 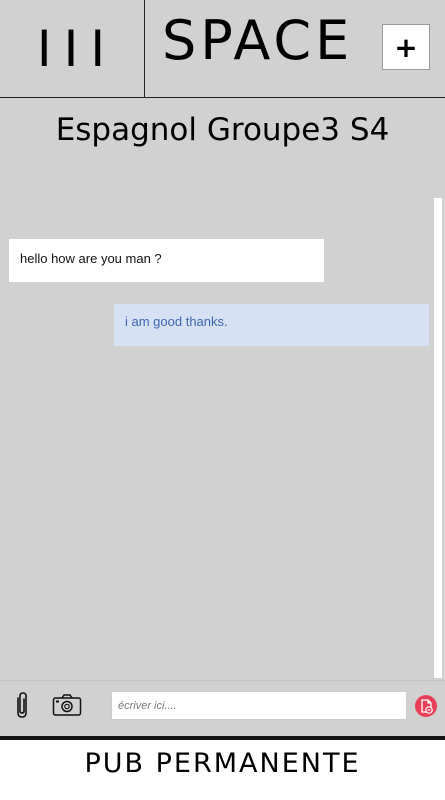 I want to click on message-sent: i am good thanks., so click(x=271, y=325).